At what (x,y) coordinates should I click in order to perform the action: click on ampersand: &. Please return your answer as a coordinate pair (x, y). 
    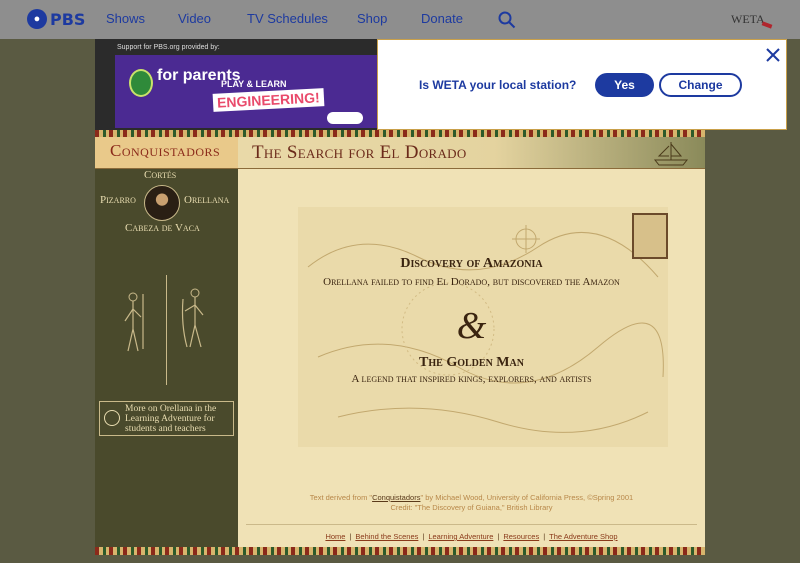
    Looking at the image, I should click on (471, 326).